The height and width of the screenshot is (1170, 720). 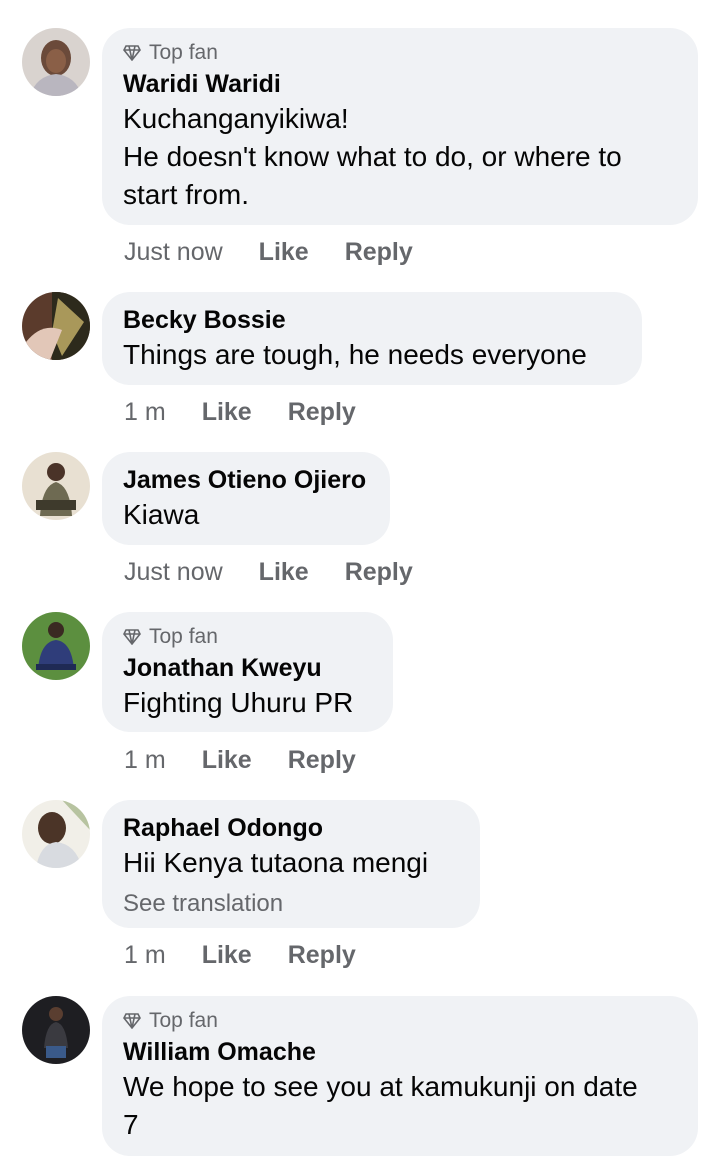 What do you see at coordinates (400, 84) in the screenshot?
I see `comment-author: Waridi Waridi` at bounding box center [400, 84].